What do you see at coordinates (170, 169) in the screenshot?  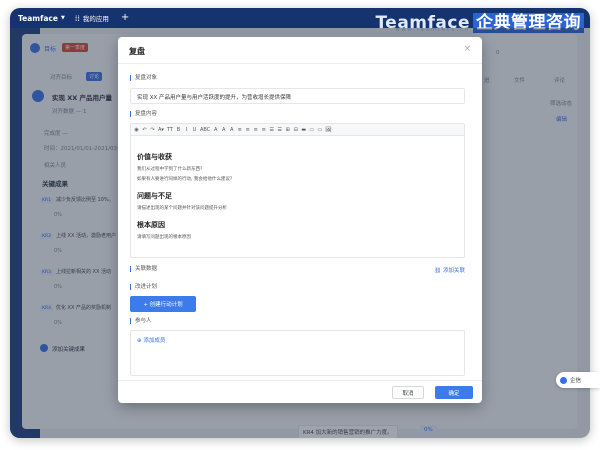 I see `editor-paragraph: 我们从过程中学到了什么新东西?` at bounding box center [170, 169].